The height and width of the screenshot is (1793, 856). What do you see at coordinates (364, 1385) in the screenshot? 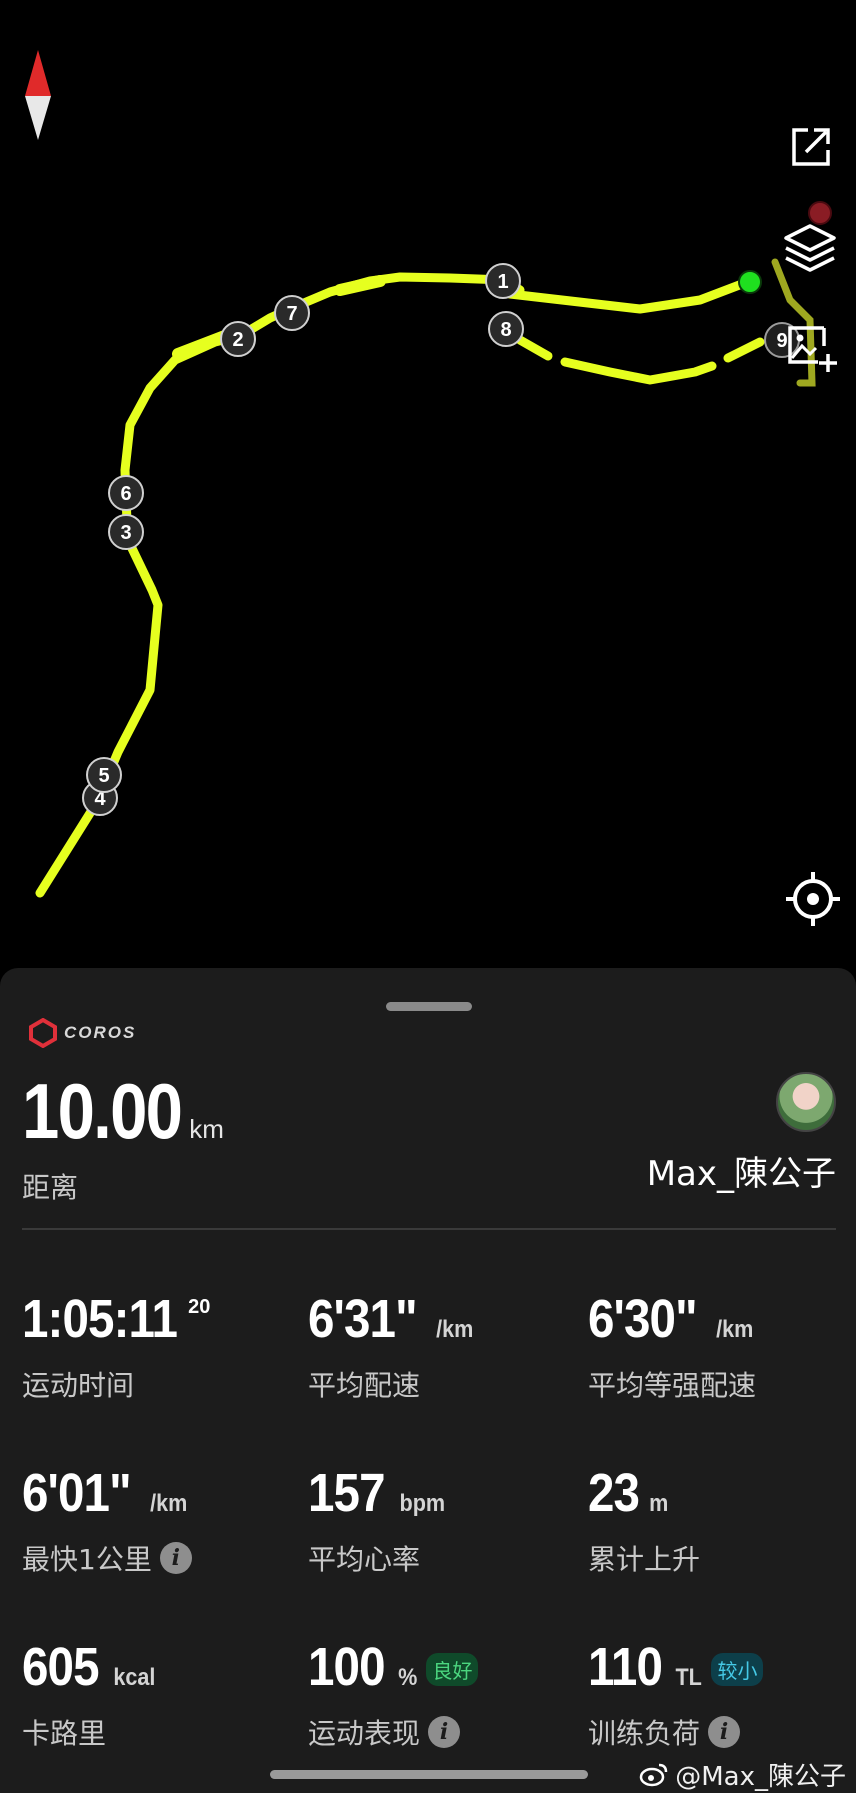
I see `stat-label: 平均配速` at bounding box center [364, 1385].